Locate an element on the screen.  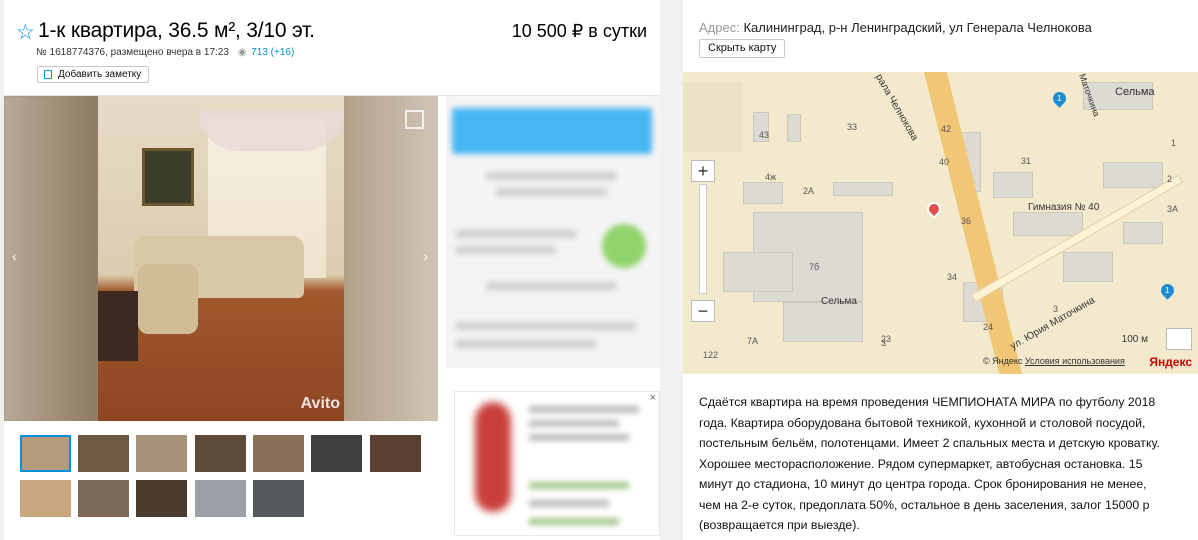
zoom-in-button: + is located at coordinates (703, 171).